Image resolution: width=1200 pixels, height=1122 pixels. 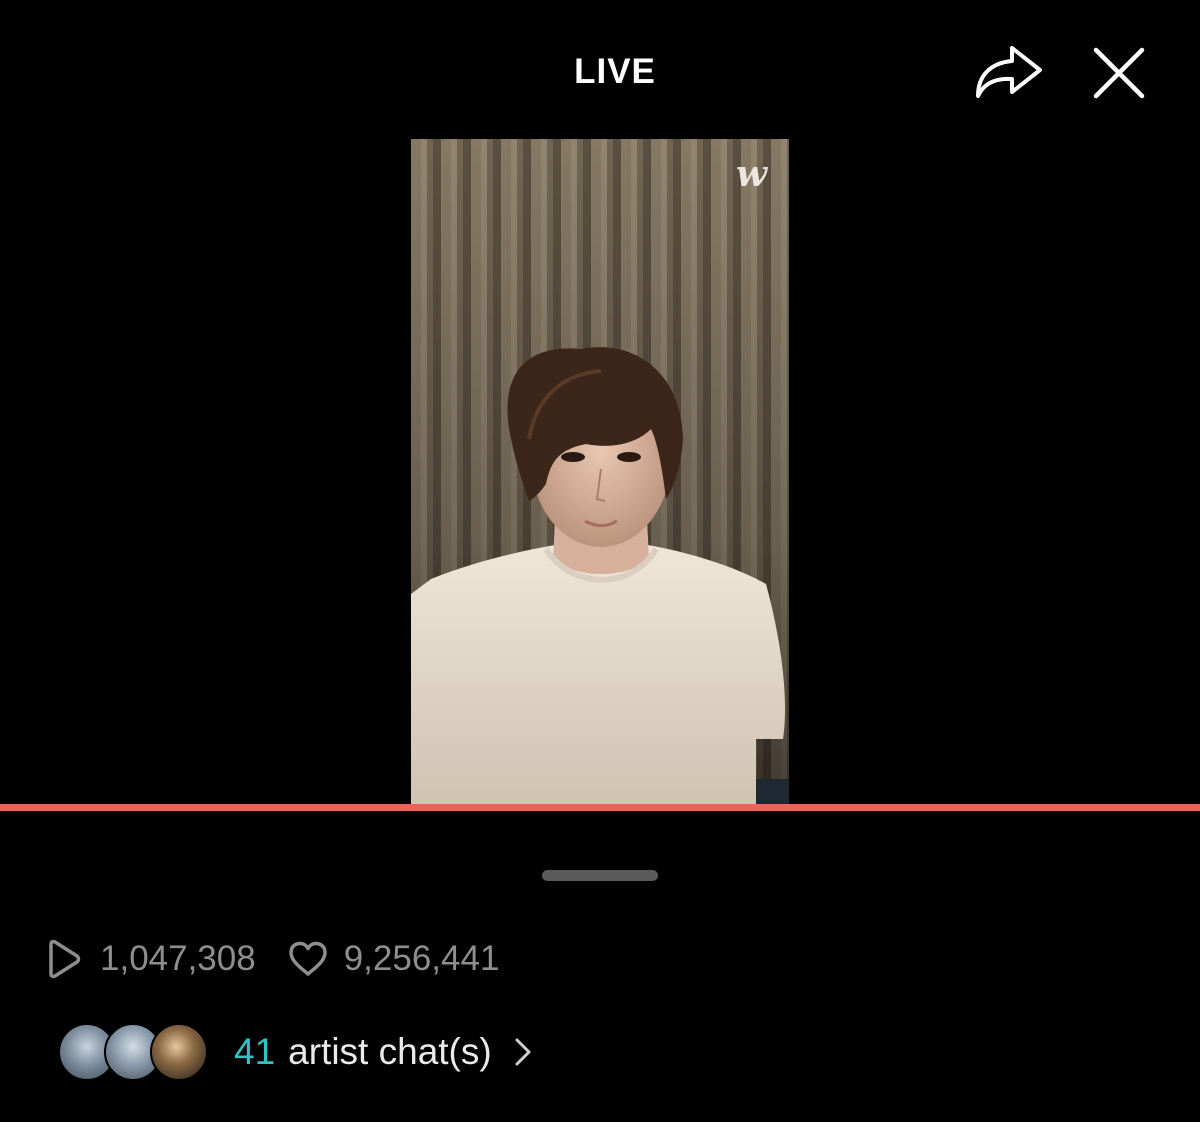 I want to click on progress-fill, so click(x=600, y=807).